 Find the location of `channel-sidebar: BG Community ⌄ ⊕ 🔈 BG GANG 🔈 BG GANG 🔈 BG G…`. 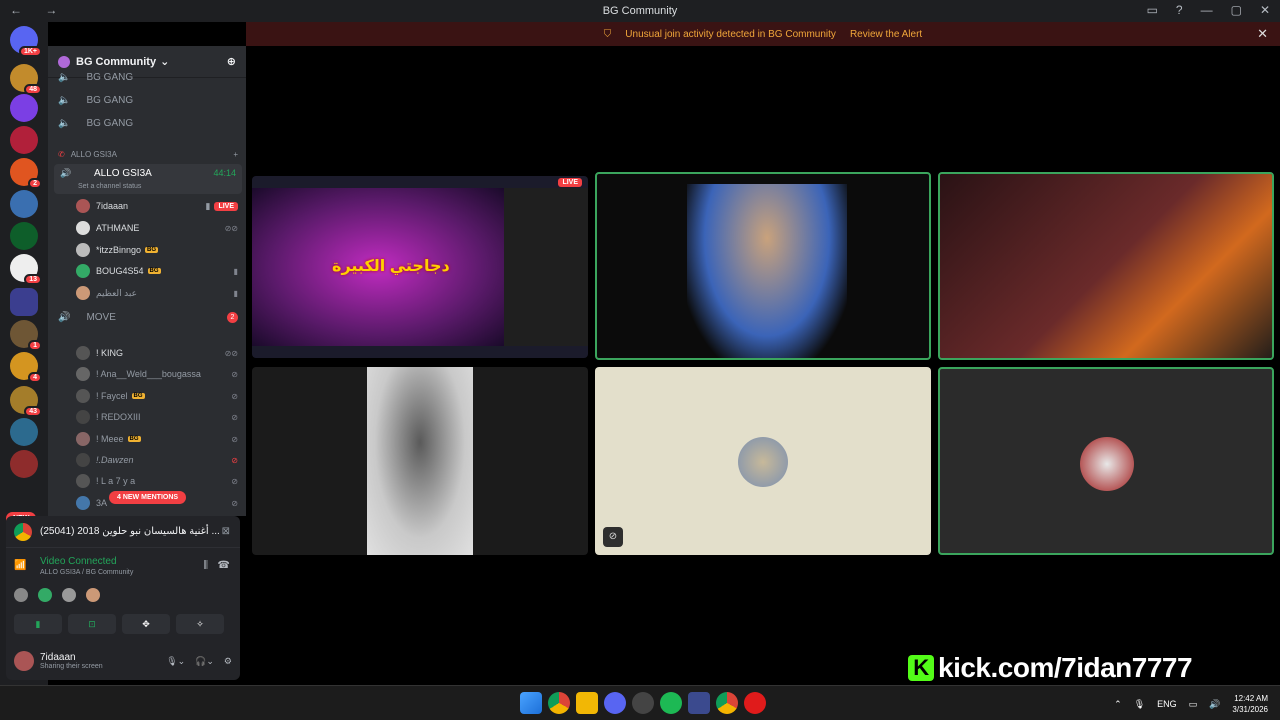

channel-sidebar: BG Community ⌄ ⊕ 🔈 BG GANG 🔈 BG GANG 🔈 BG G… is located at coordinates (147, 281).